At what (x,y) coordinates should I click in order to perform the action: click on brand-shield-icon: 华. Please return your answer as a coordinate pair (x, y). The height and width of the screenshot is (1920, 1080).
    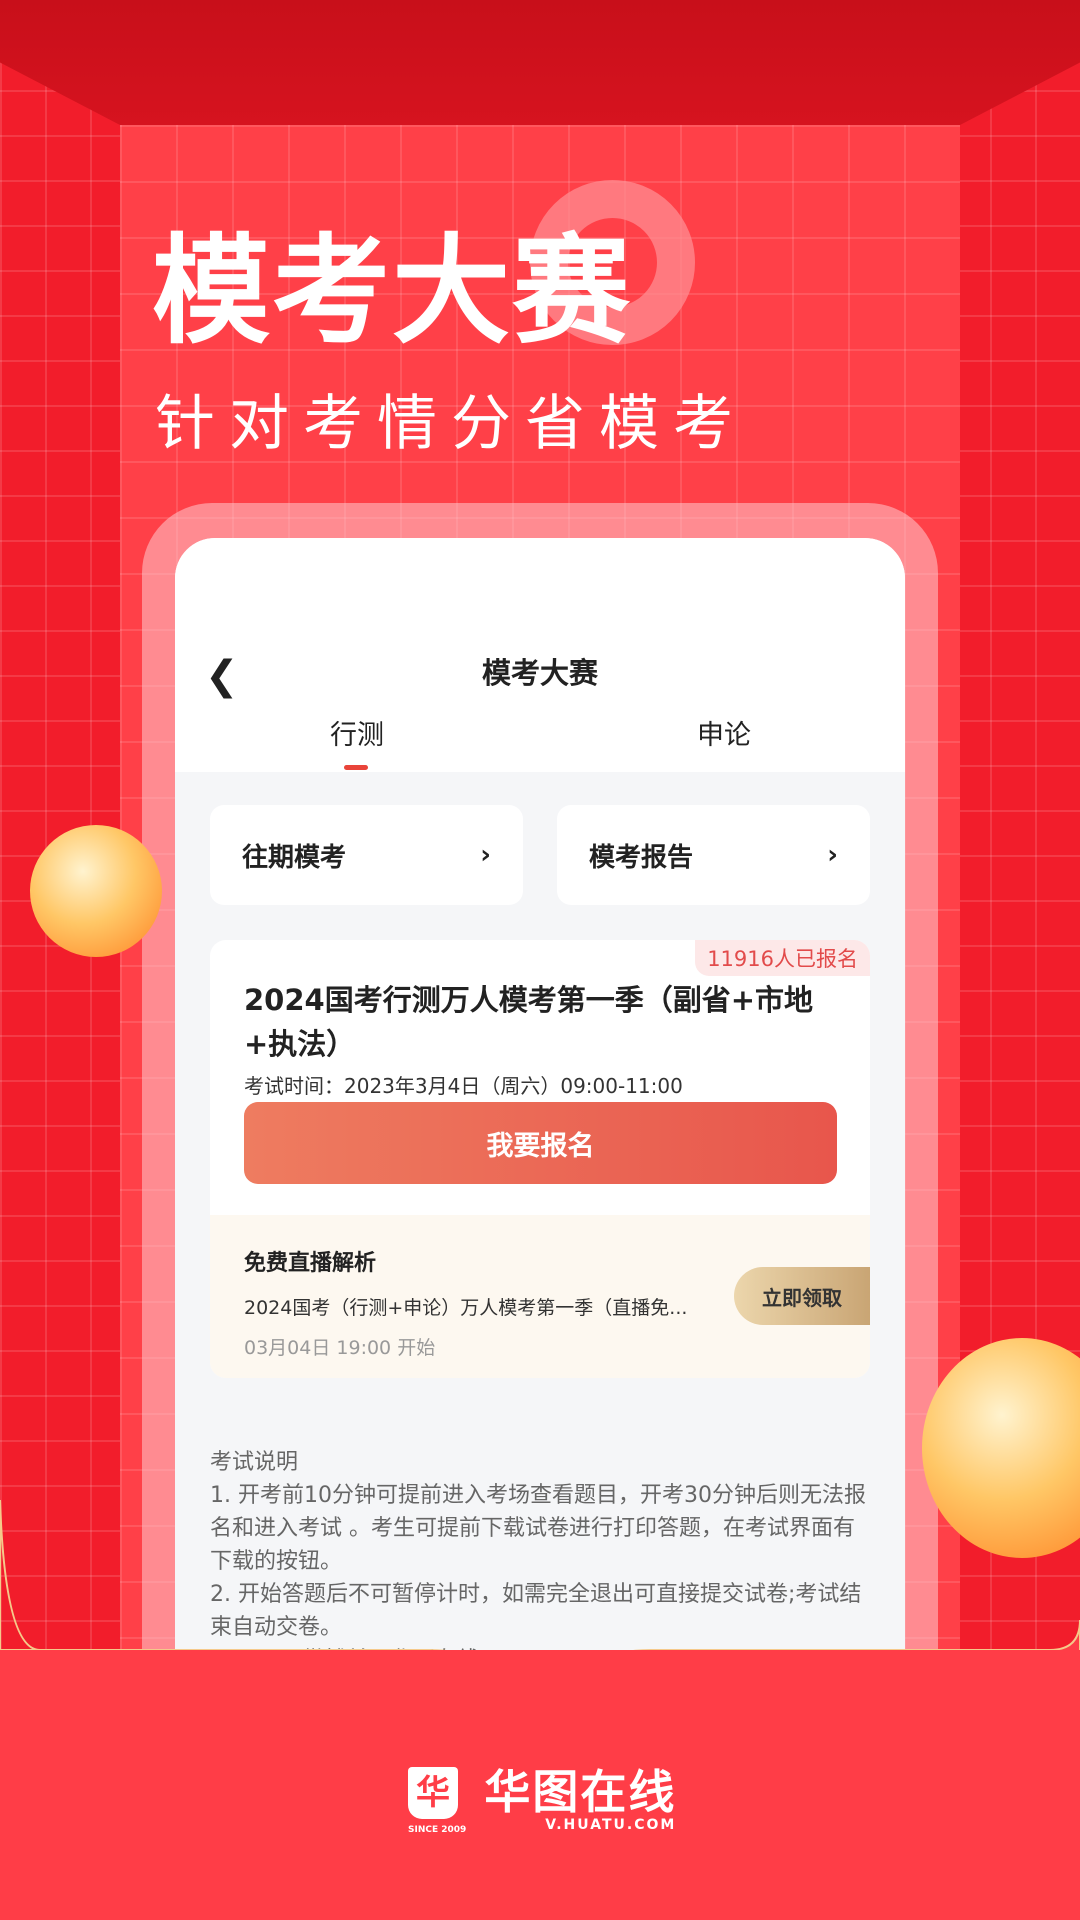
    Looking at the image, I should click on (433, 1793).